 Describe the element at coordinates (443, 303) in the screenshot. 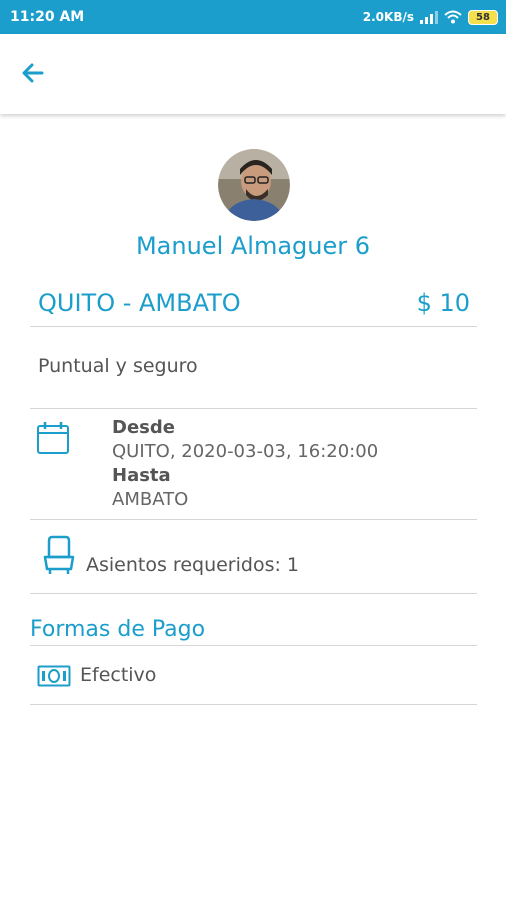

I see `route-price: $ 10` at that location.